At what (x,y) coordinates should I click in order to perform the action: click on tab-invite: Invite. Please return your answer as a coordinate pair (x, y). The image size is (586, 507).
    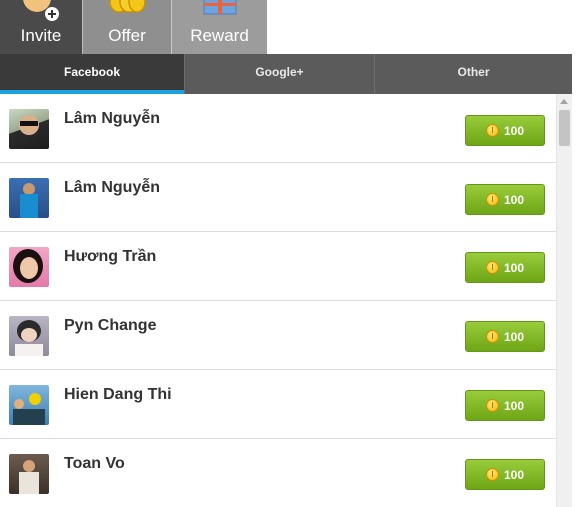
    Looking at the image, I should click on (41, 27).